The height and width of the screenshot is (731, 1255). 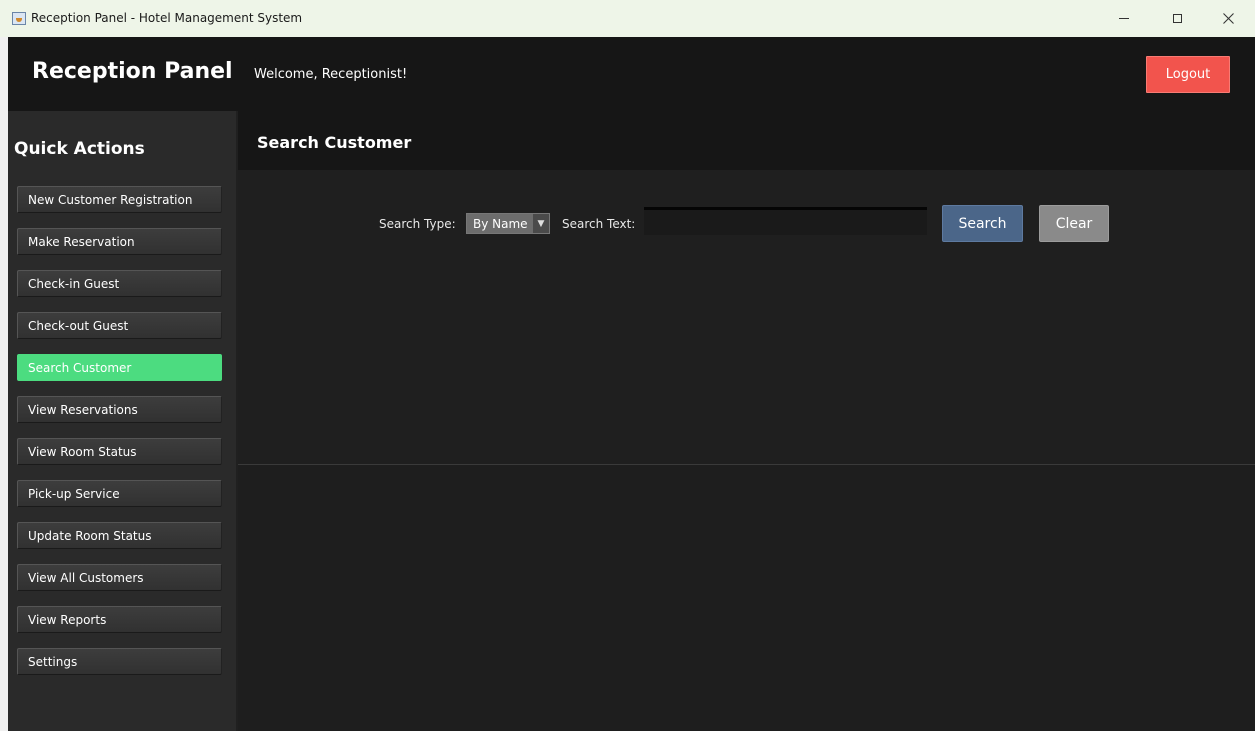 What do you see at coordinates (119, 325) in the screenshot?
I see `sidebar-item-check-out-guest: Check-out Guest` at bounding box center [119, 325].